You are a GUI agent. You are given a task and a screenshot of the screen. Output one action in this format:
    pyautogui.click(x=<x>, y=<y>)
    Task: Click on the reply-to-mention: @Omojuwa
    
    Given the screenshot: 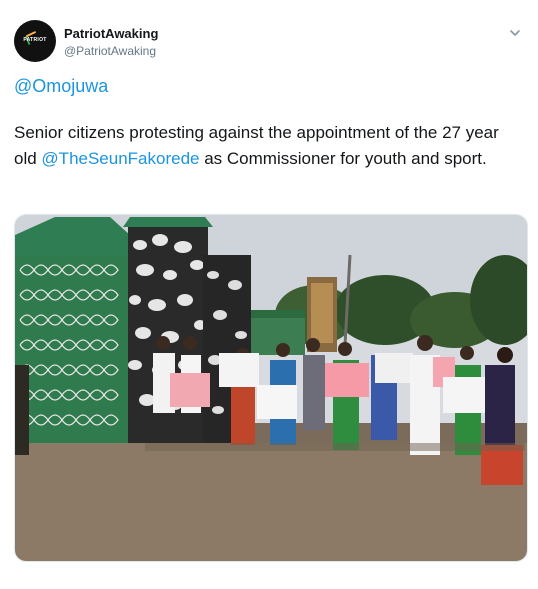 What is the action you would take?
    pyautogui.click(x=61, y=86)
    